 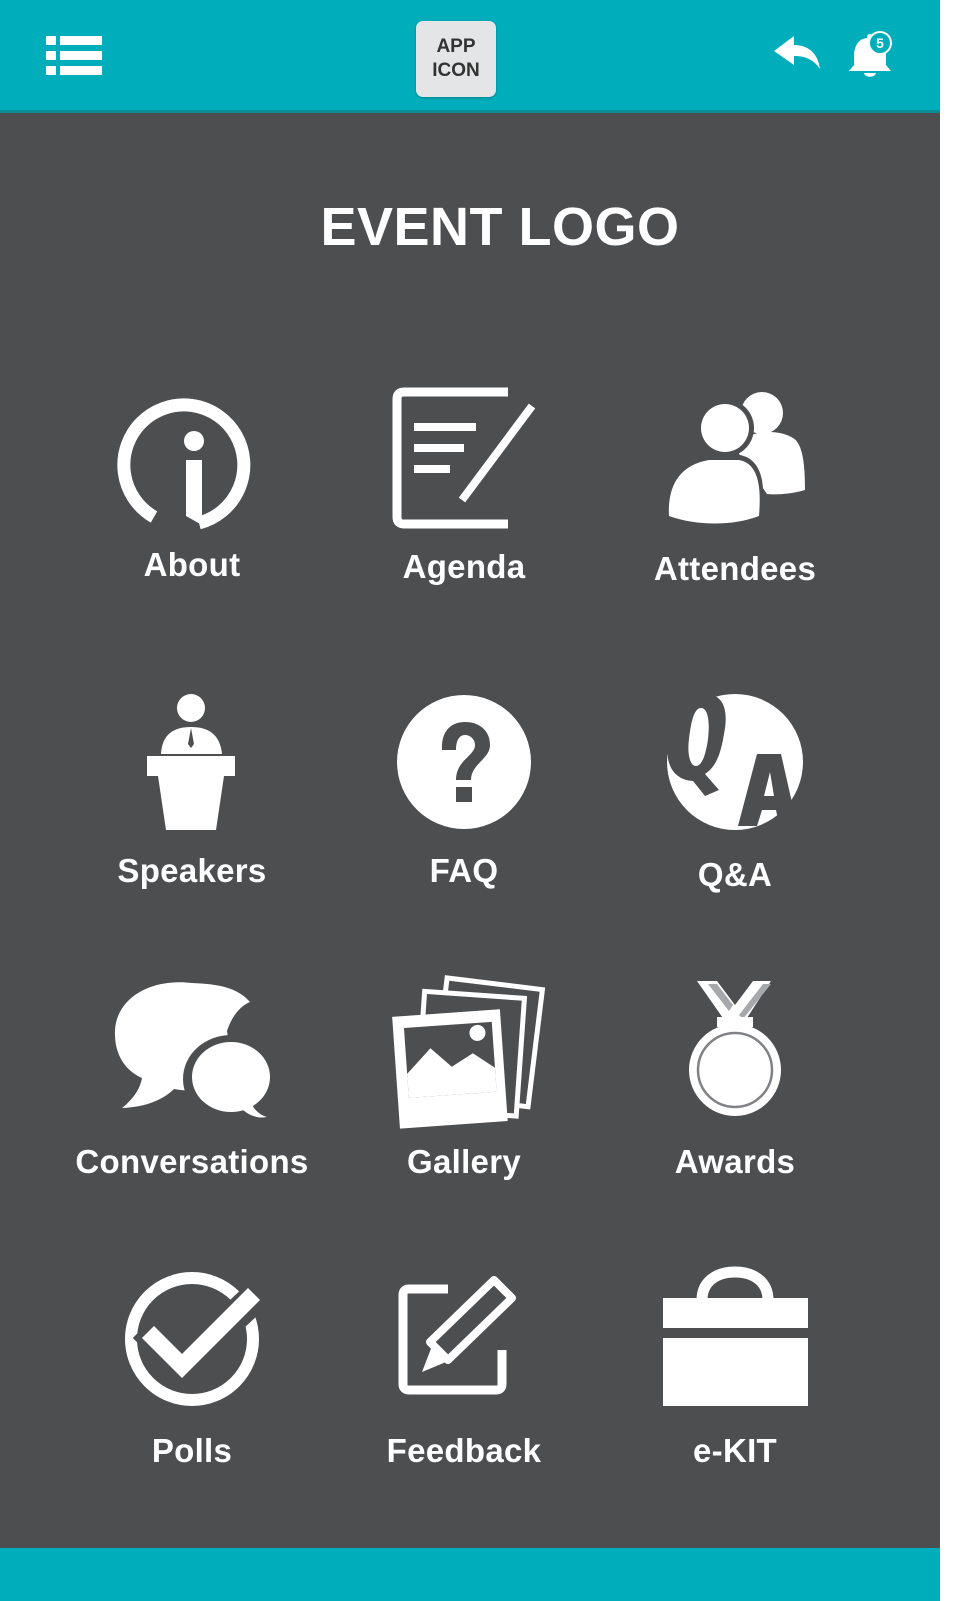 What do you see at coordinates (192, 1161) in the screenshot?
I see `tile-label: Conversations` at bounding box center [192, 1161].